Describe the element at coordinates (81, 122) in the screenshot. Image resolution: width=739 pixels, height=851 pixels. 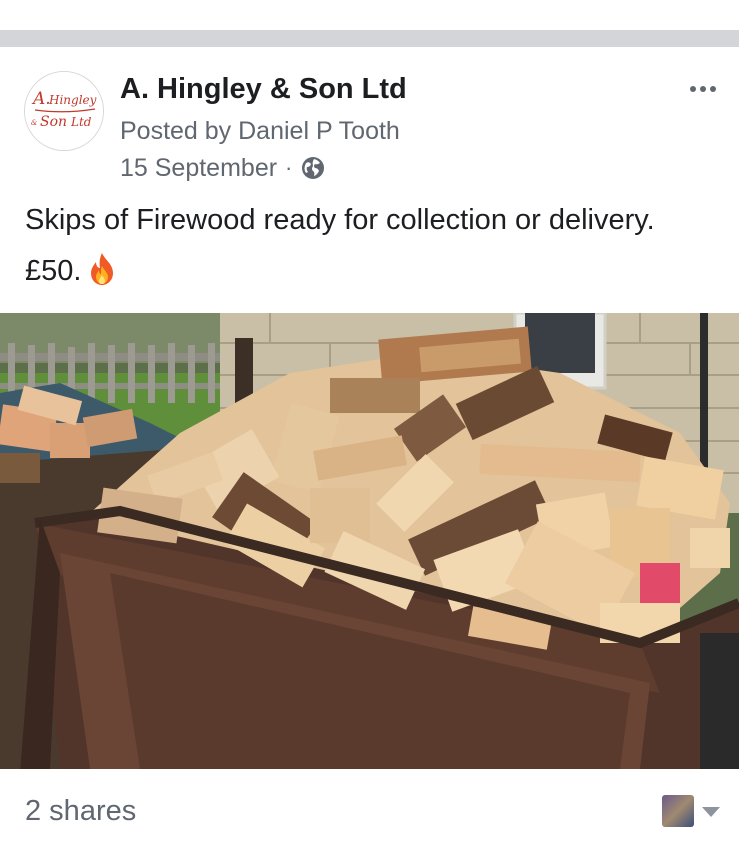
I see `svg-text: Ltd` at that location.